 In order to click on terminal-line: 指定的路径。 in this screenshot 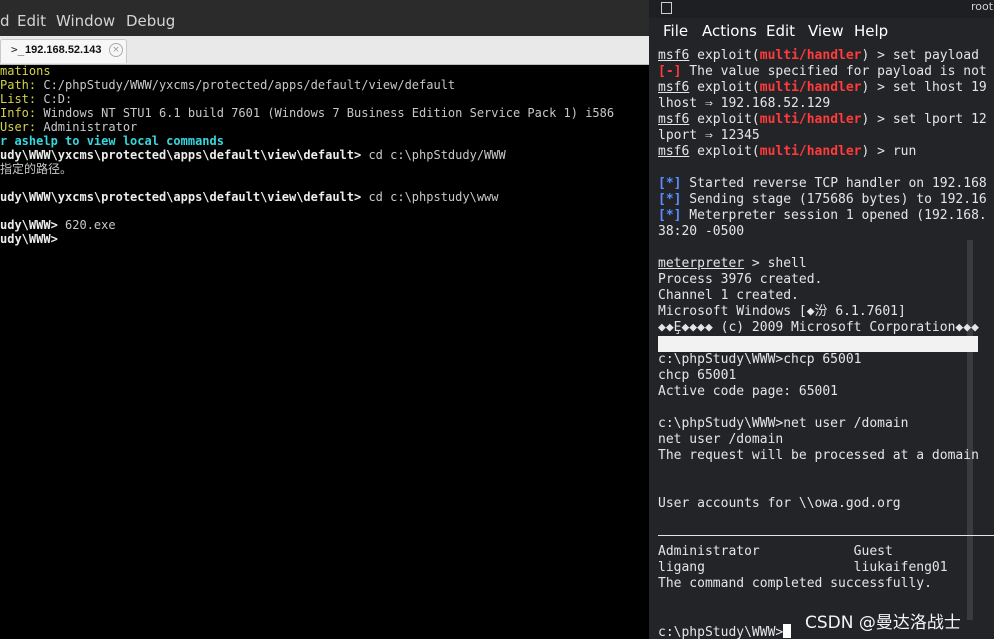, I will do `click(36, 169)`.